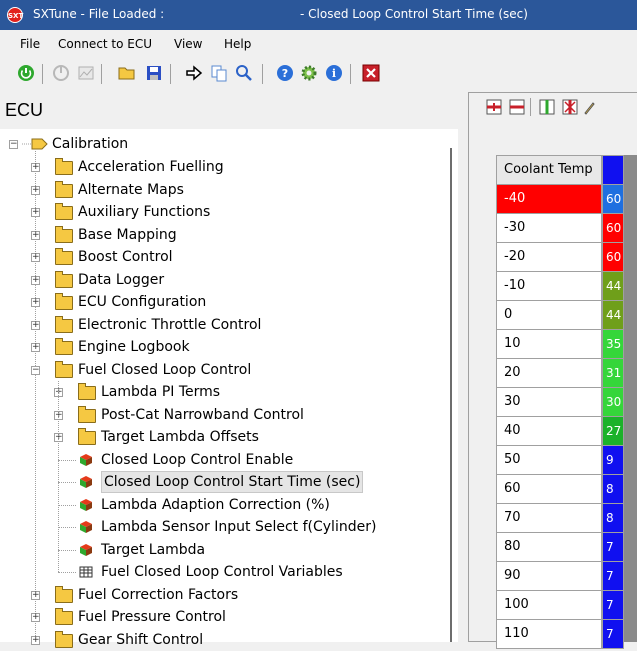  I want to click on insert-row-icon, so click(494, 107).